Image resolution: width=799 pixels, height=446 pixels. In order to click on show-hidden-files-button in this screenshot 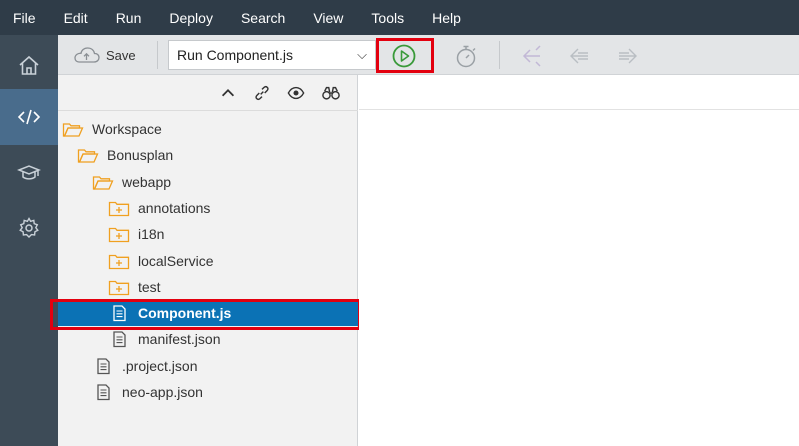, I will do `click(296, 93)`.